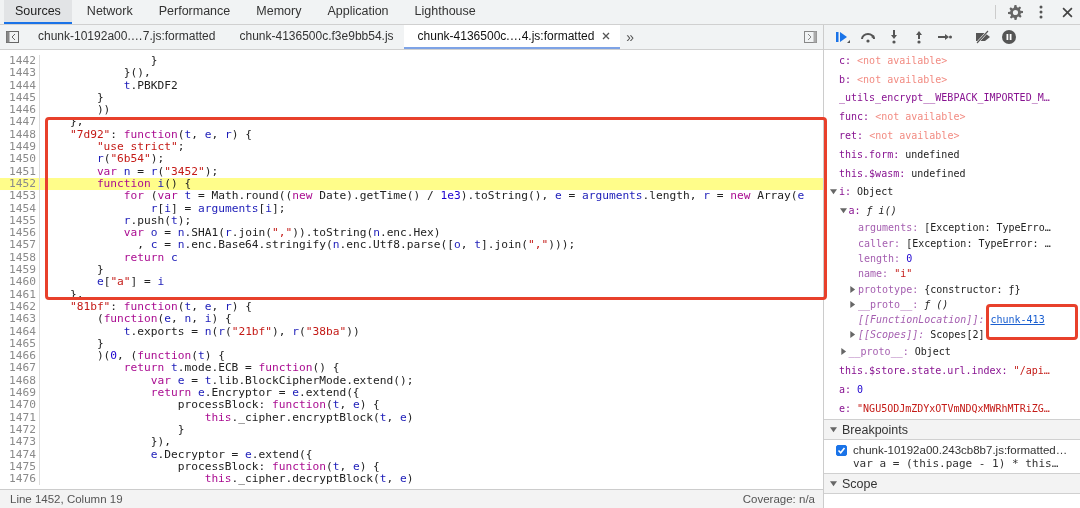 The image size is (1080, 508). What do you see at coordinates (314, 37) in the screenshot?
I see `file-tab: chunk-4136500c.f3e9bb54.js` at bounding box center [314, 37].